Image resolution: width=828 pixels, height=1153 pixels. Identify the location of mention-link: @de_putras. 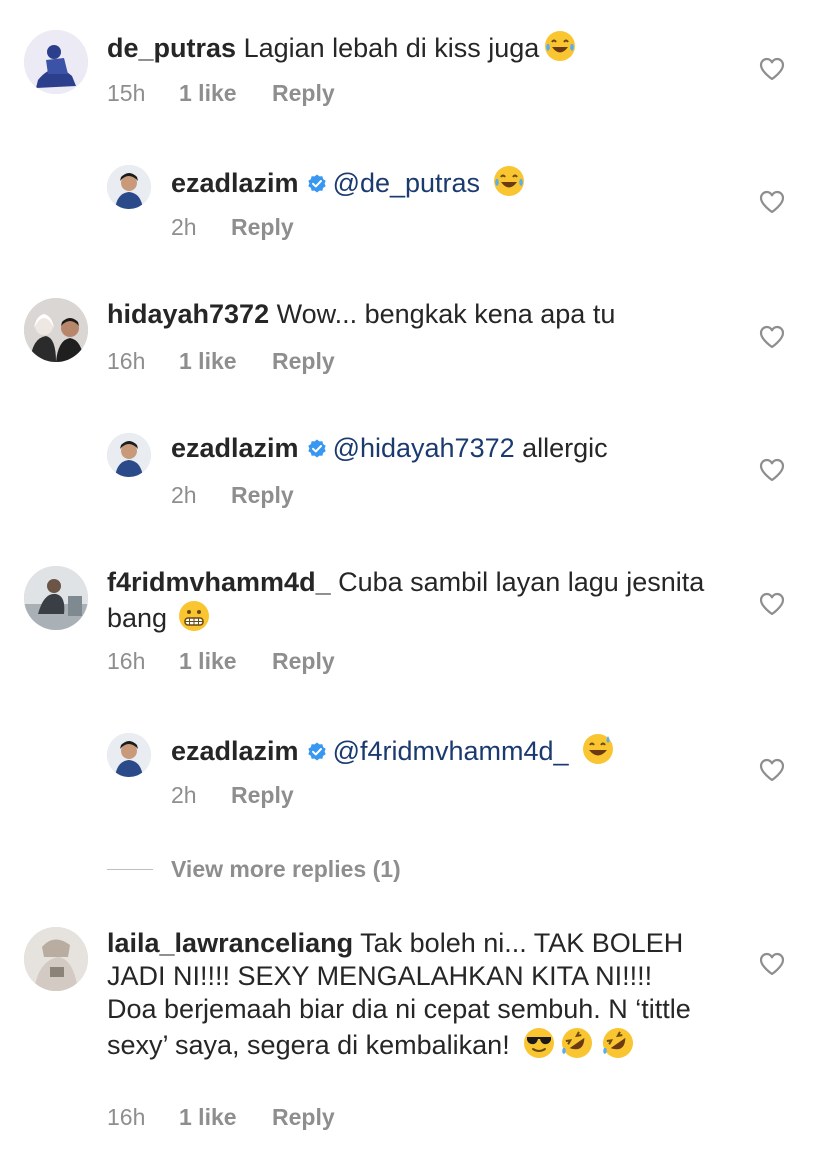
(407, 183).